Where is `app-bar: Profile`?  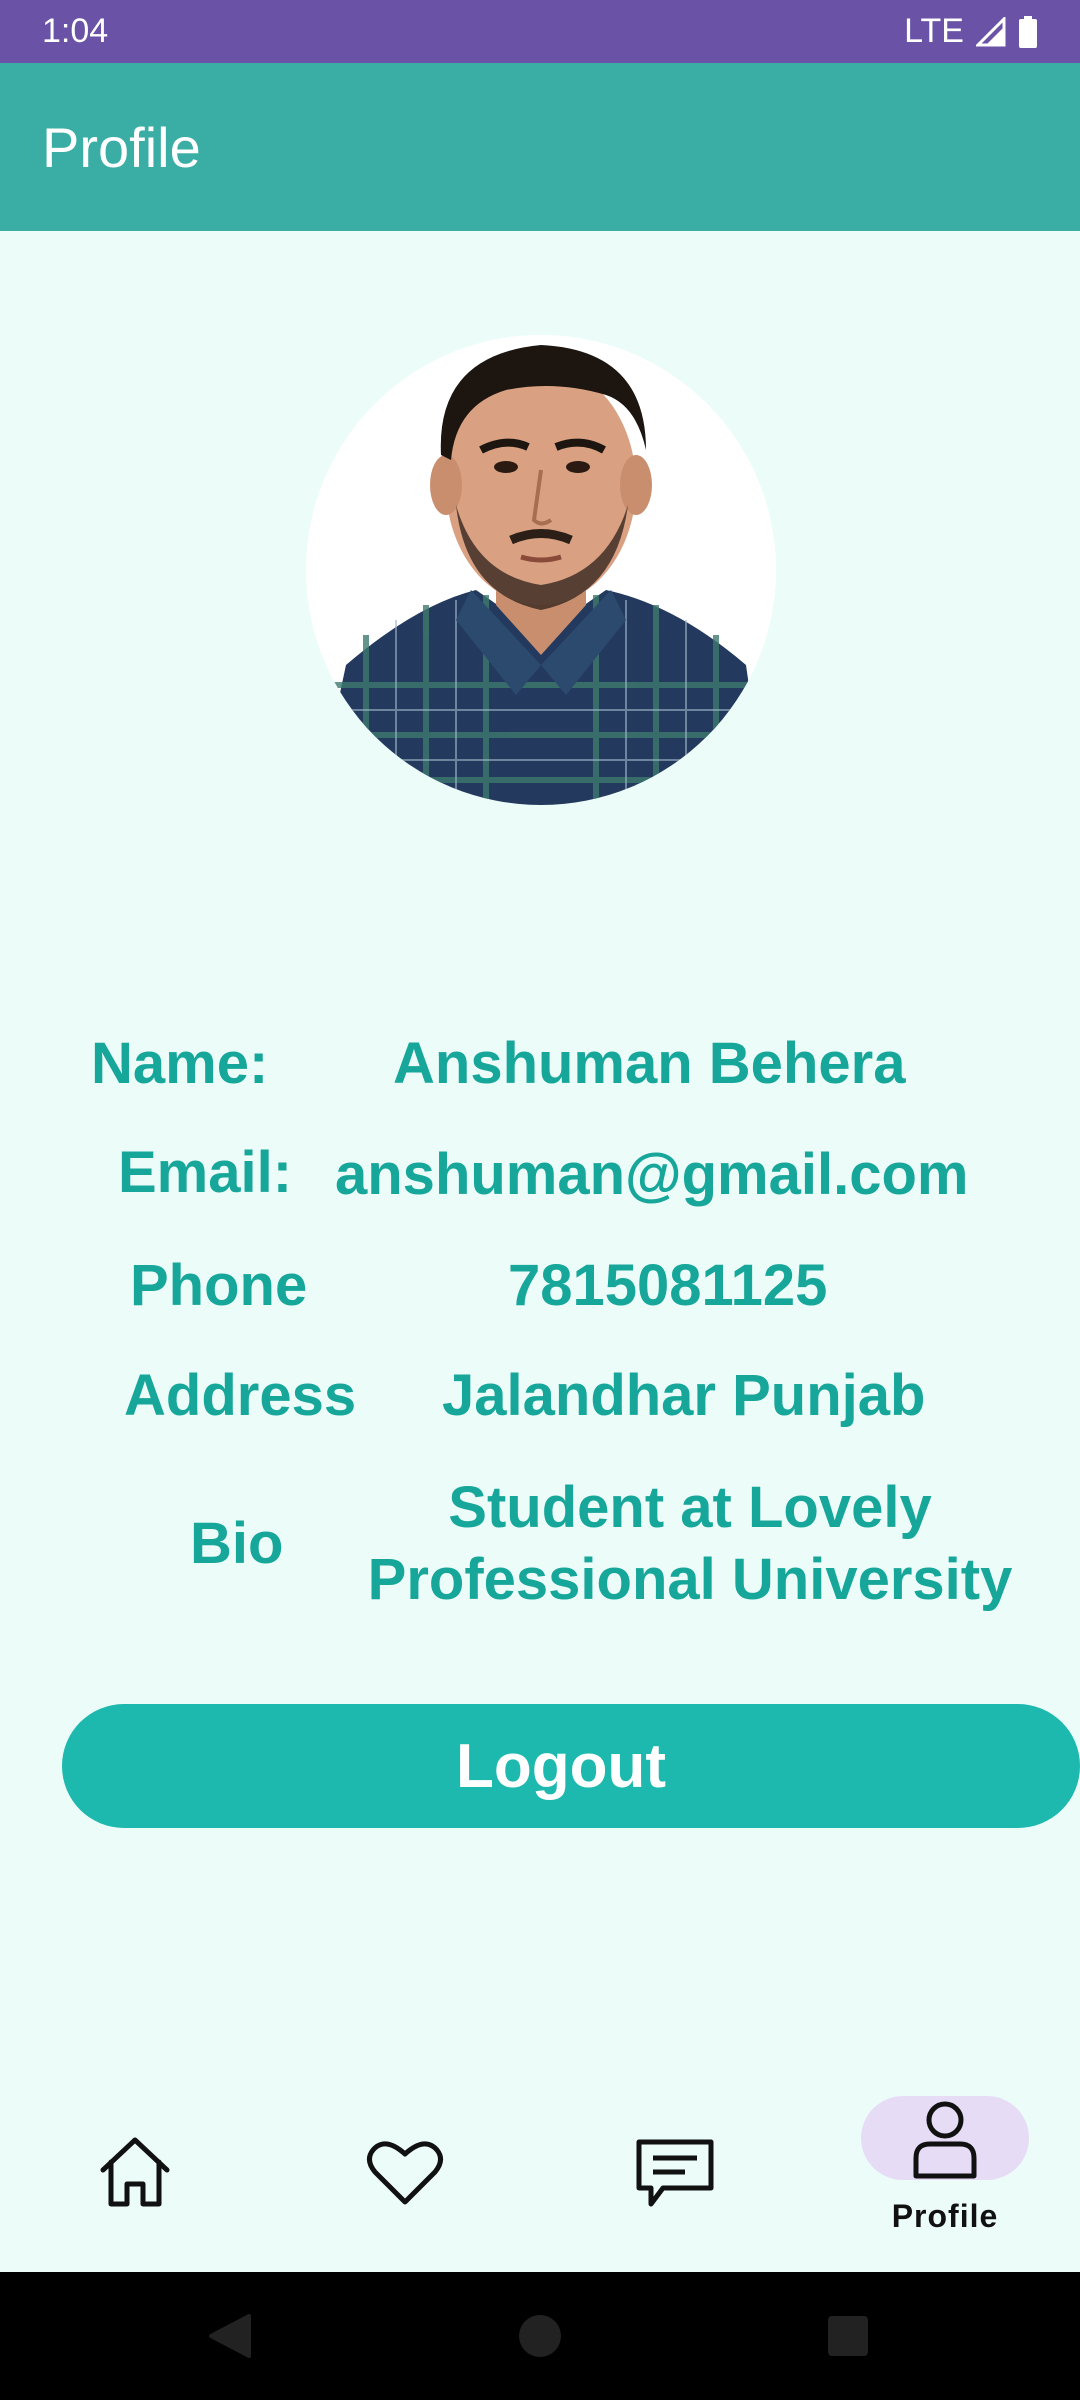
app-bar: Profile is located at coordinates (540, 147).